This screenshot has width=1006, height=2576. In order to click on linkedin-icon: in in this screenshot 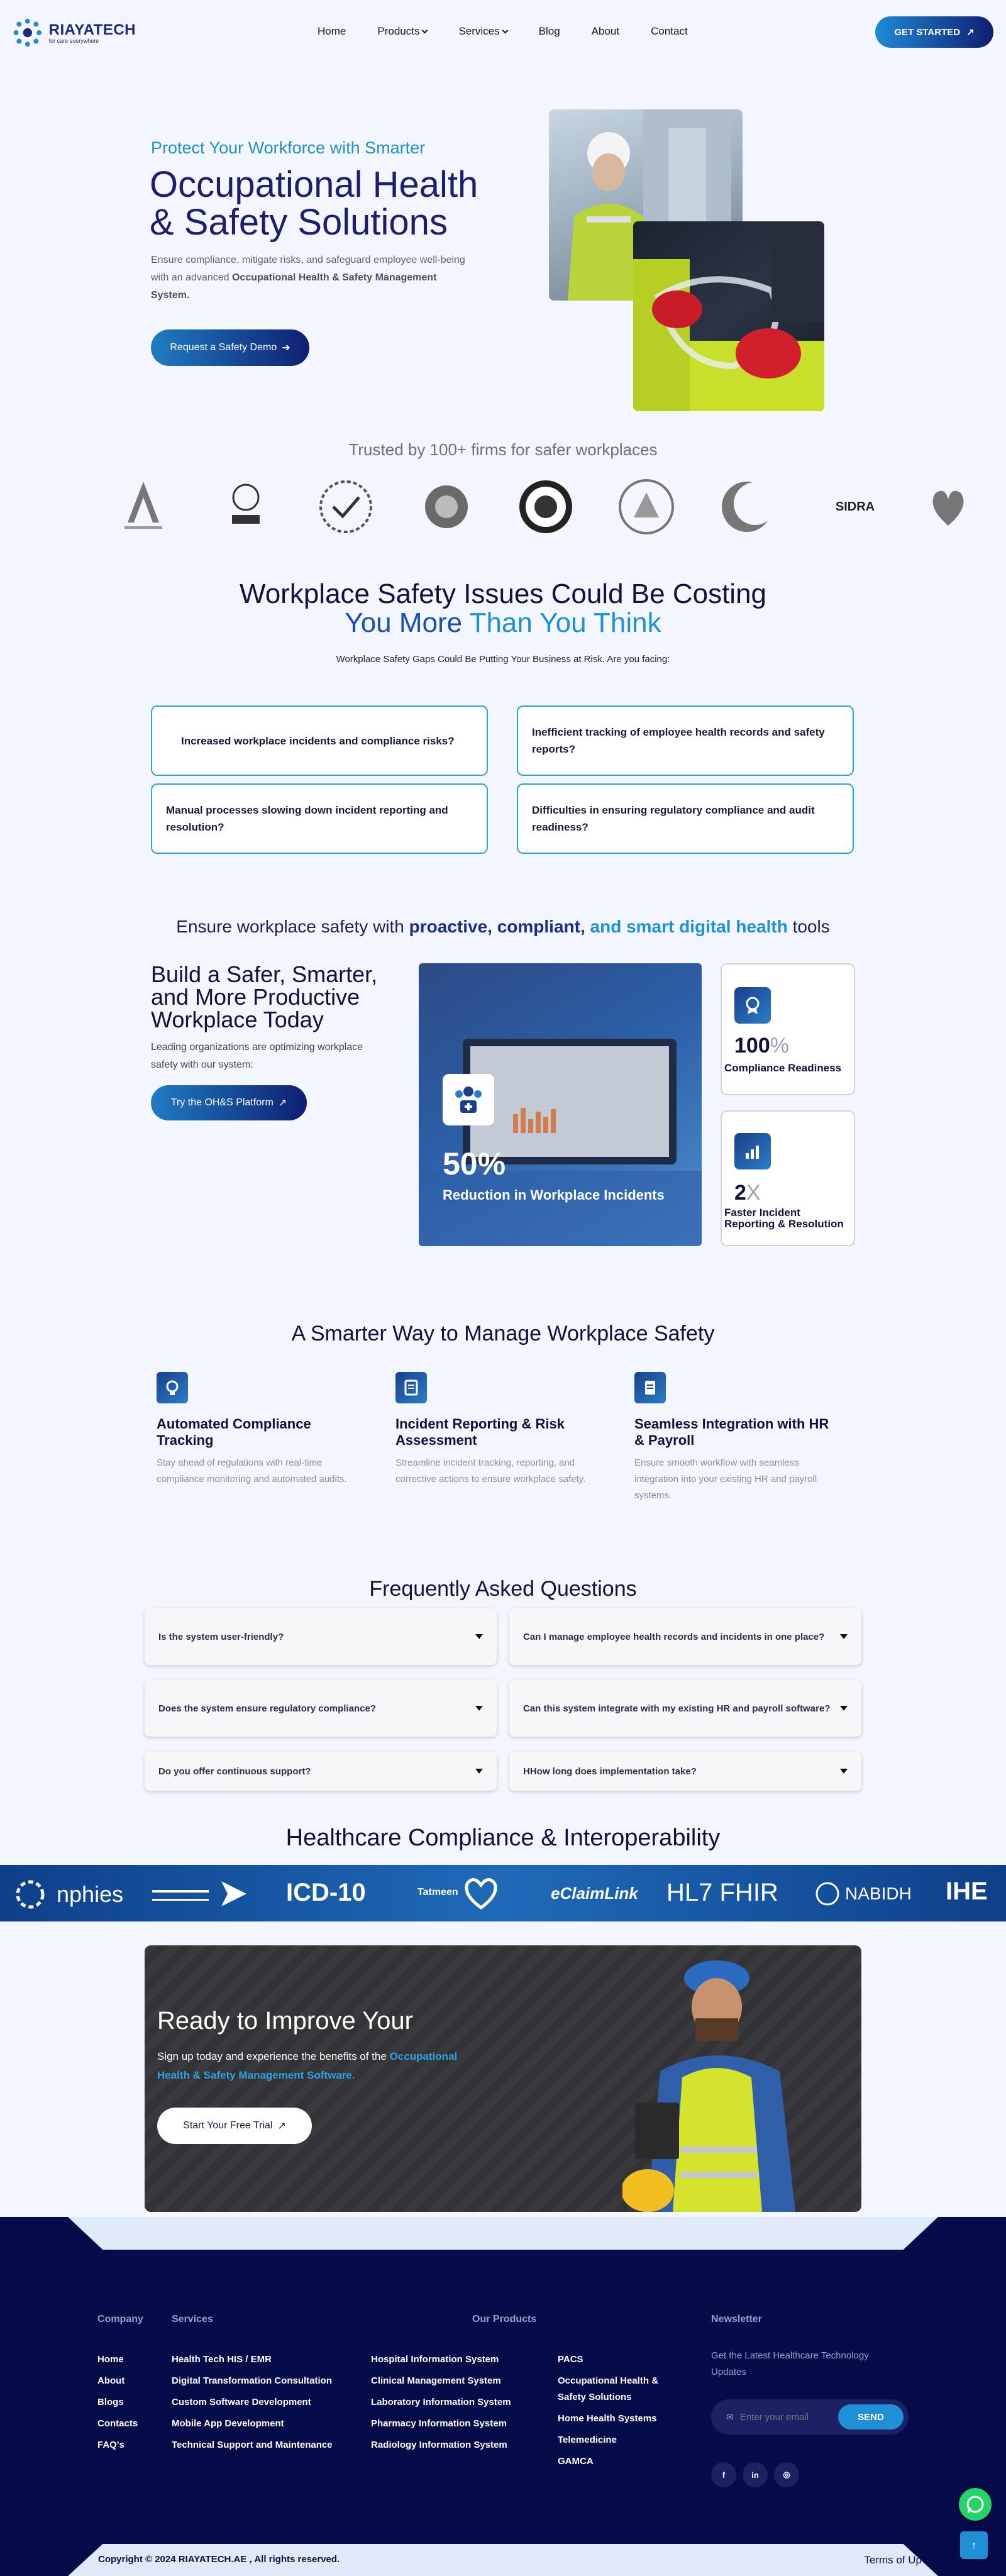, I will do `click(756, 2474)`.